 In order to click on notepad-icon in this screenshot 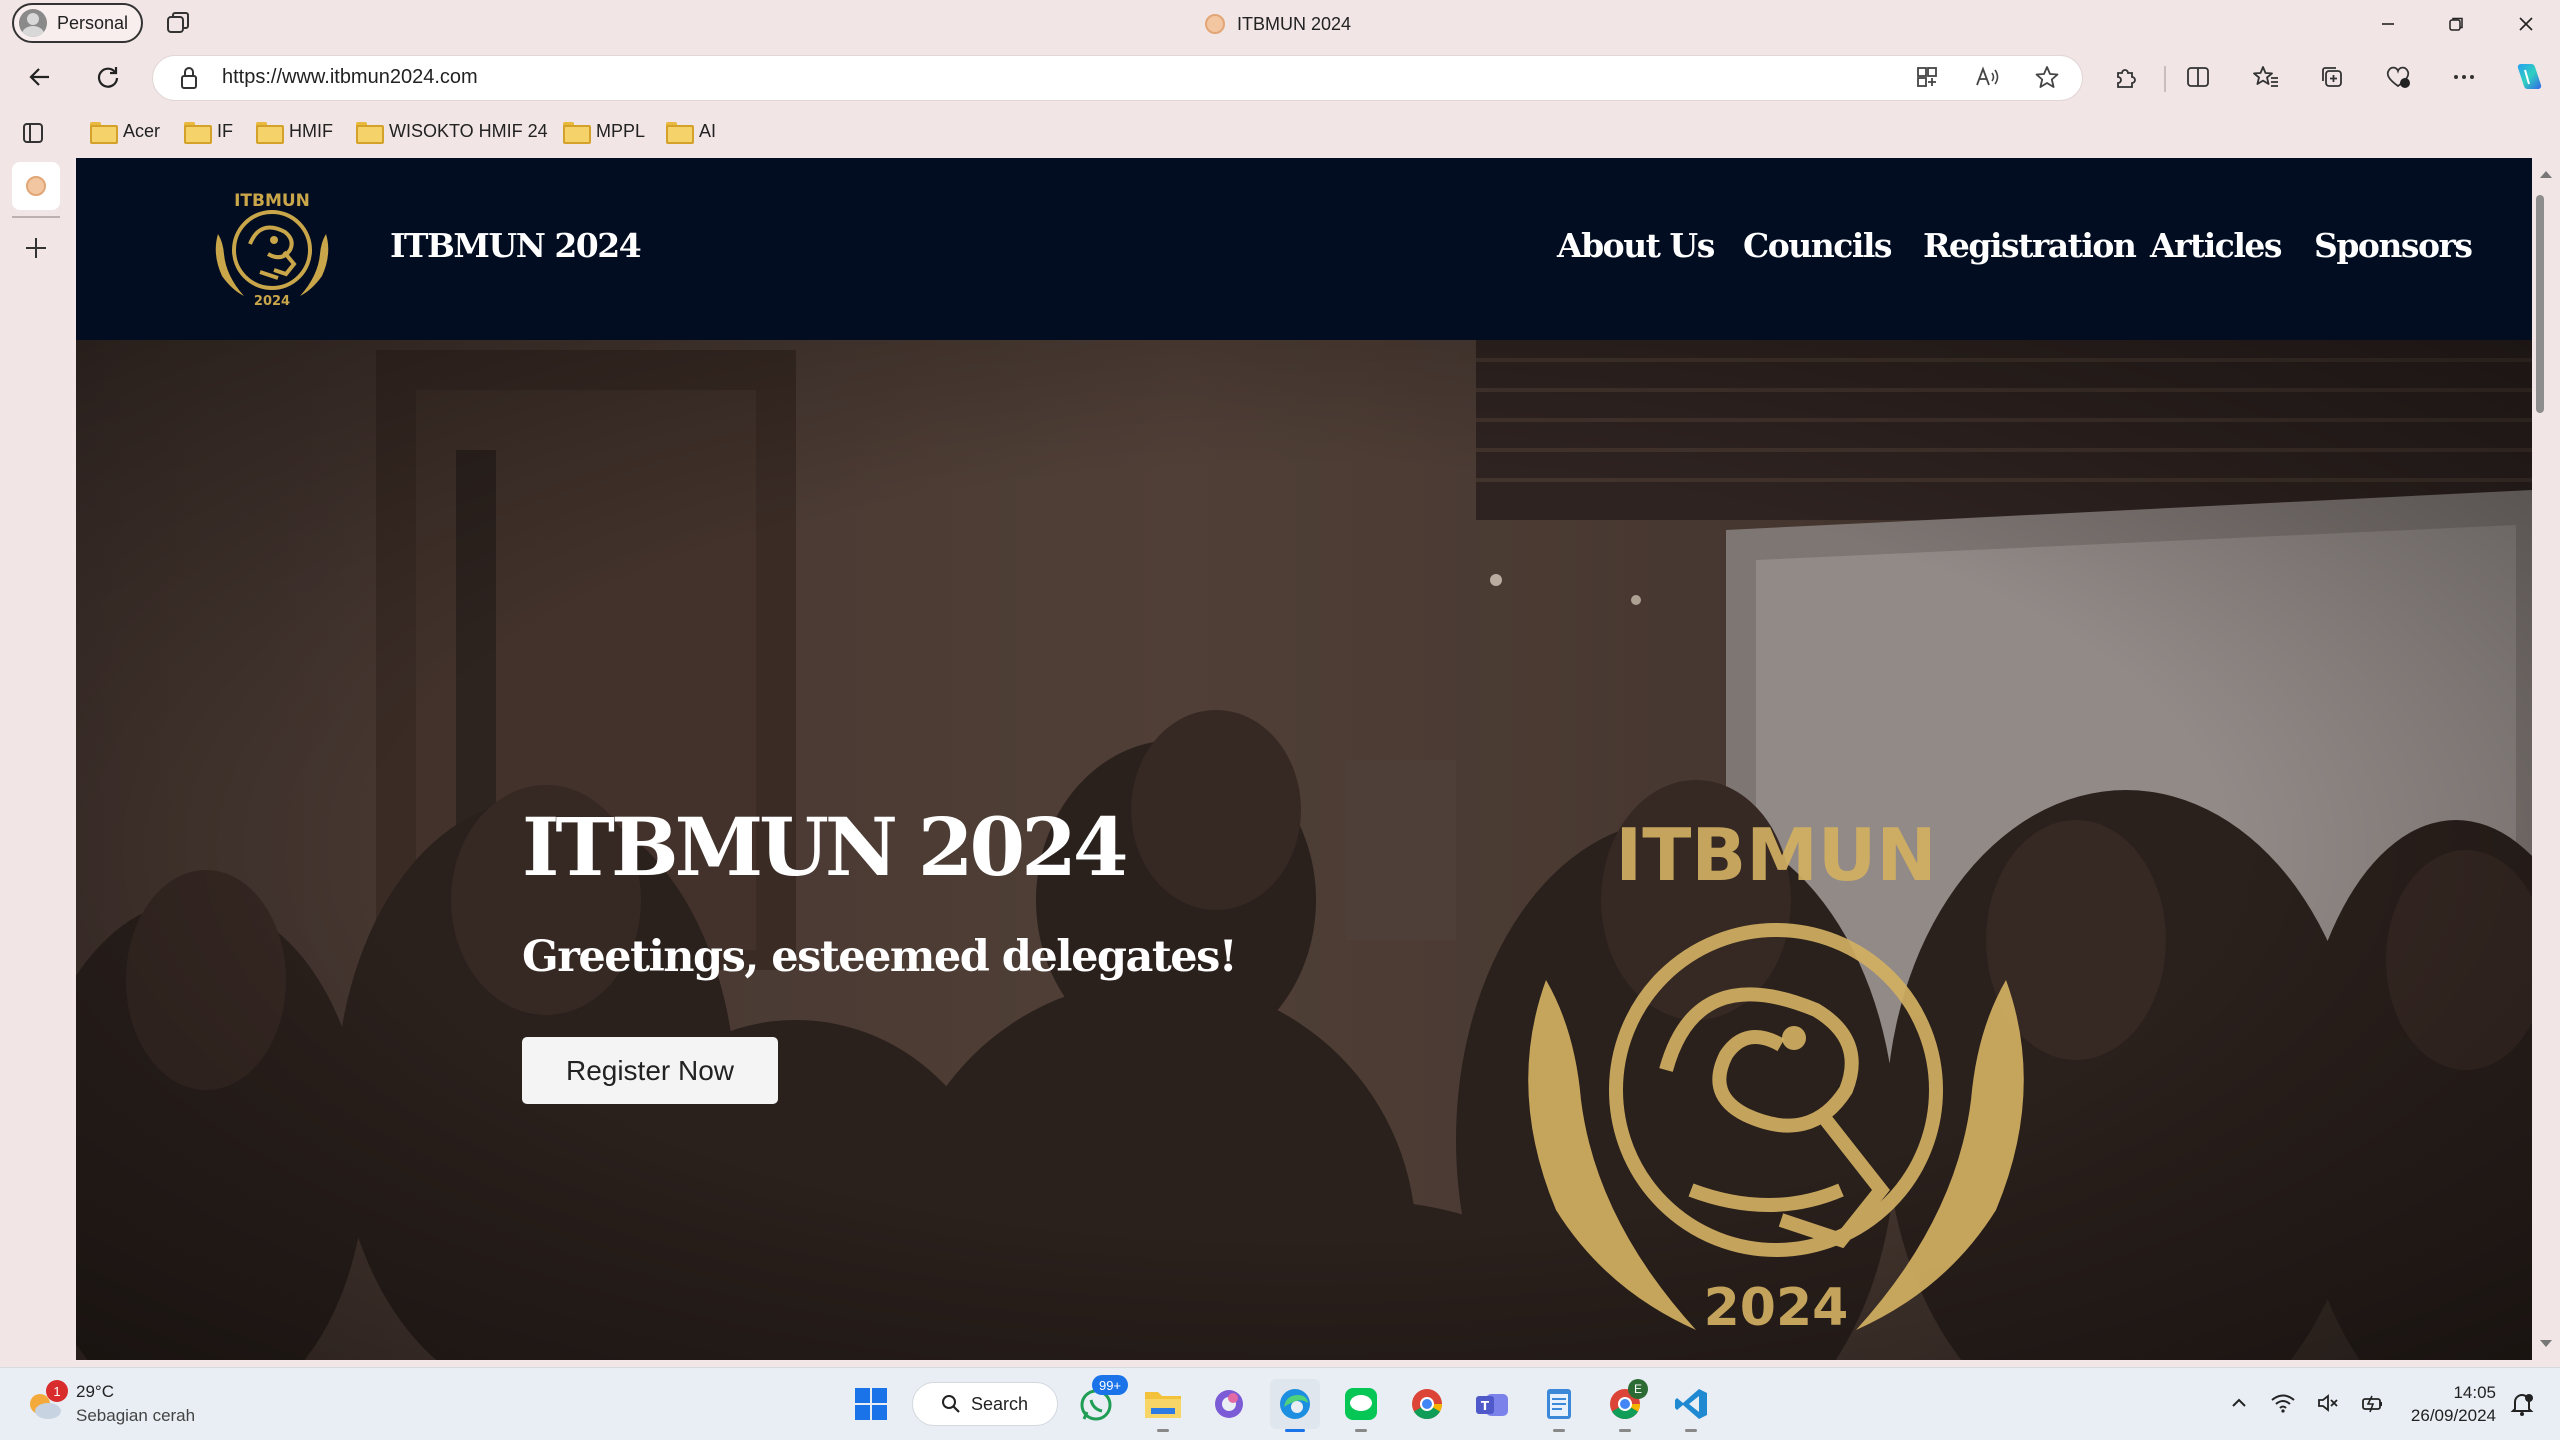, I will do `click(1559, 1404)`.